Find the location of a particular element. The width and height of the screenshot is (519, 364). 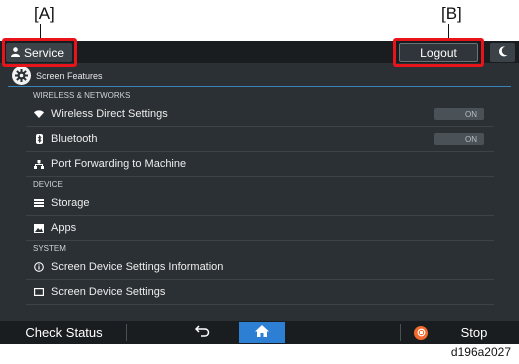

bluetooth-icon is located at coordinates (39, 139).